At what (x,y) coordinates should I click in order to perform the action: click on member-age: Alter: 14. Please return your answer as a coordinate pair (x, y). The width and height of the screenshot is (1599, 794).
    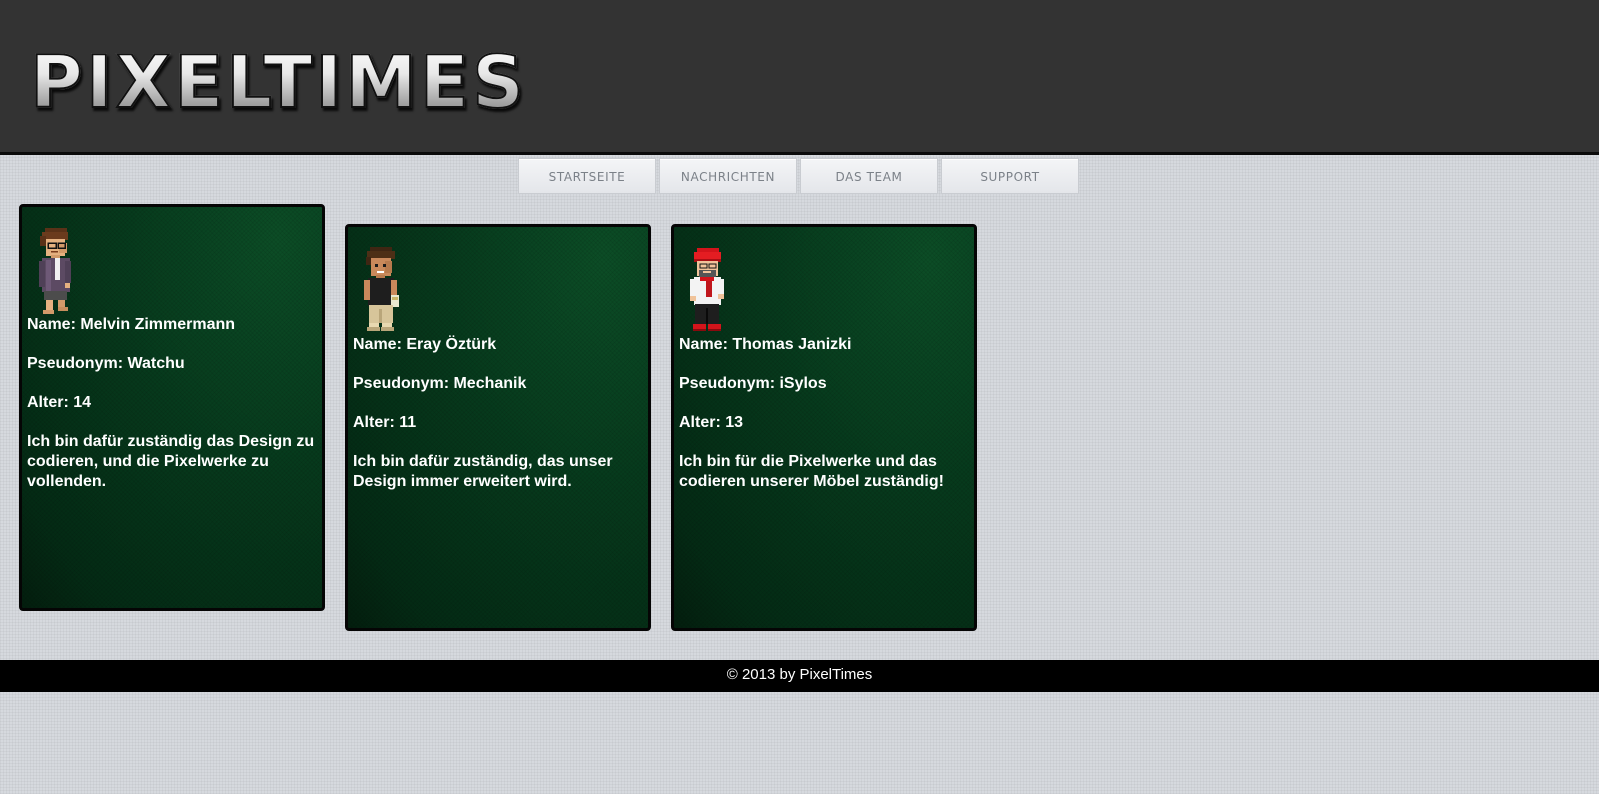
    Looking at the image, I should click on (59, 402).